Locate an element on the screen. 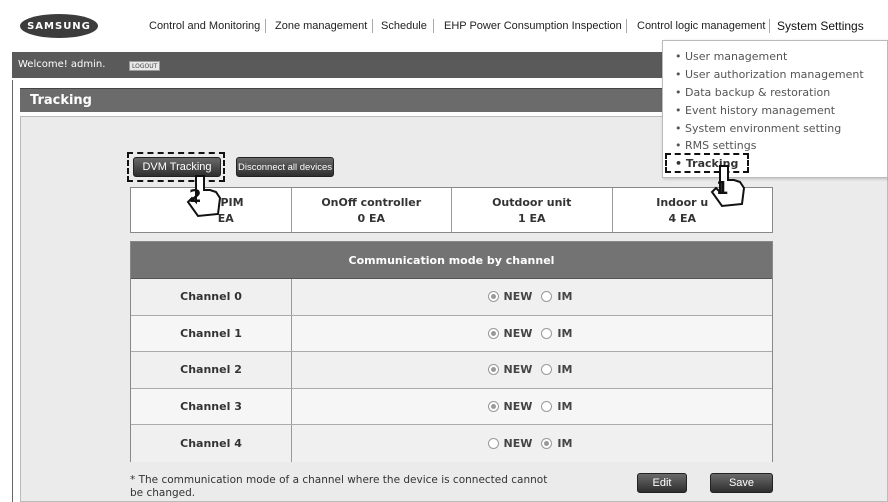 Image resolution: width=888 pixels, height=502 pixels. channel-label: Channel 4 is located at coordinates (211, 443).